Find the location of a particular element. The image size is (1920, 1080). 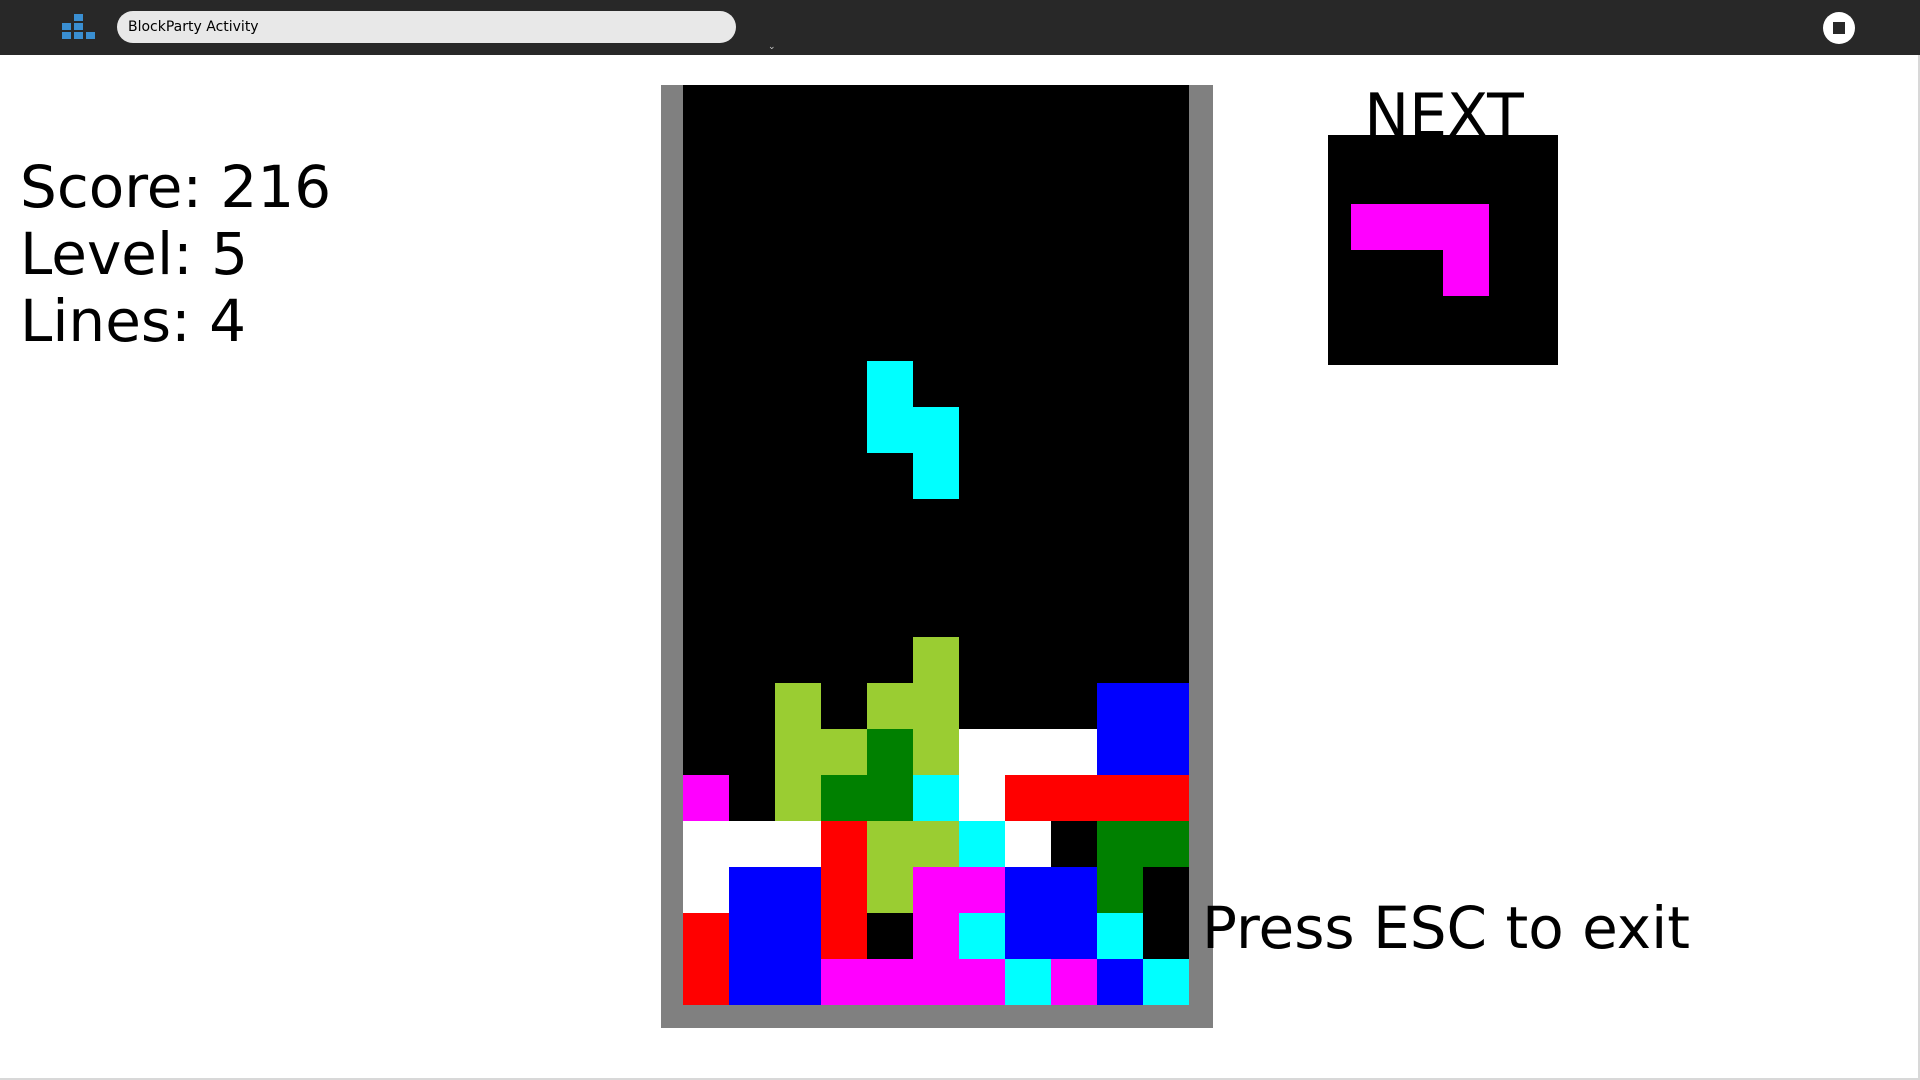

blockparty-activity-icon is located at coordinates (79, 27).